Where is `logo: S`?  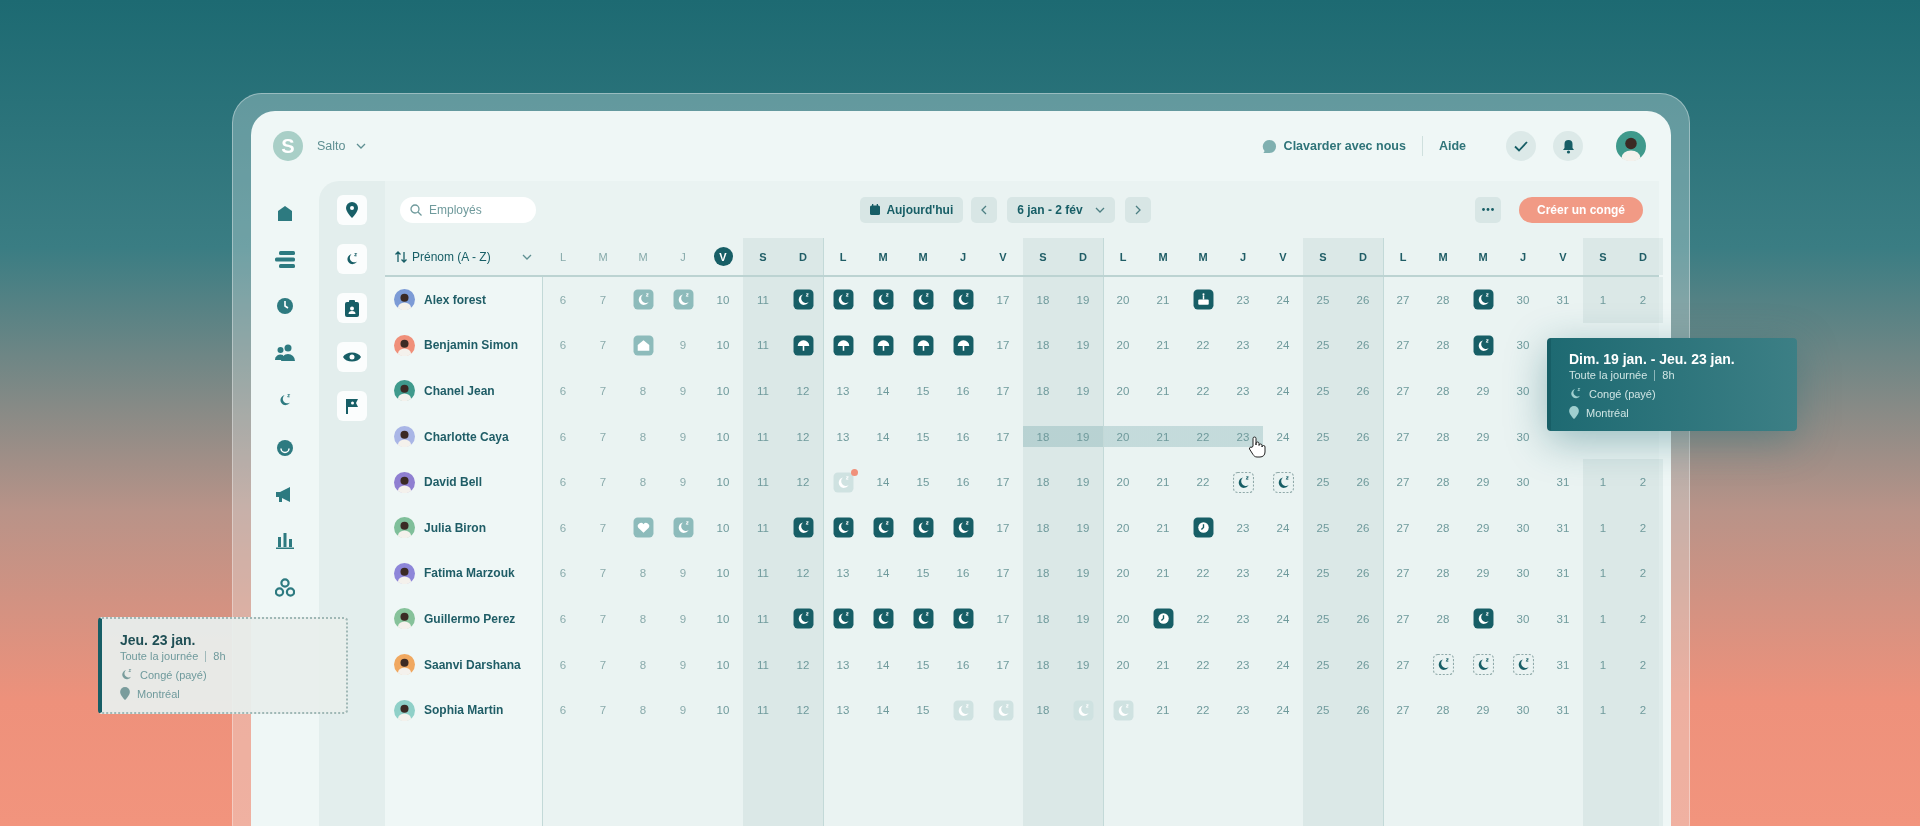 logo: S is located at coordinates (288, 146).